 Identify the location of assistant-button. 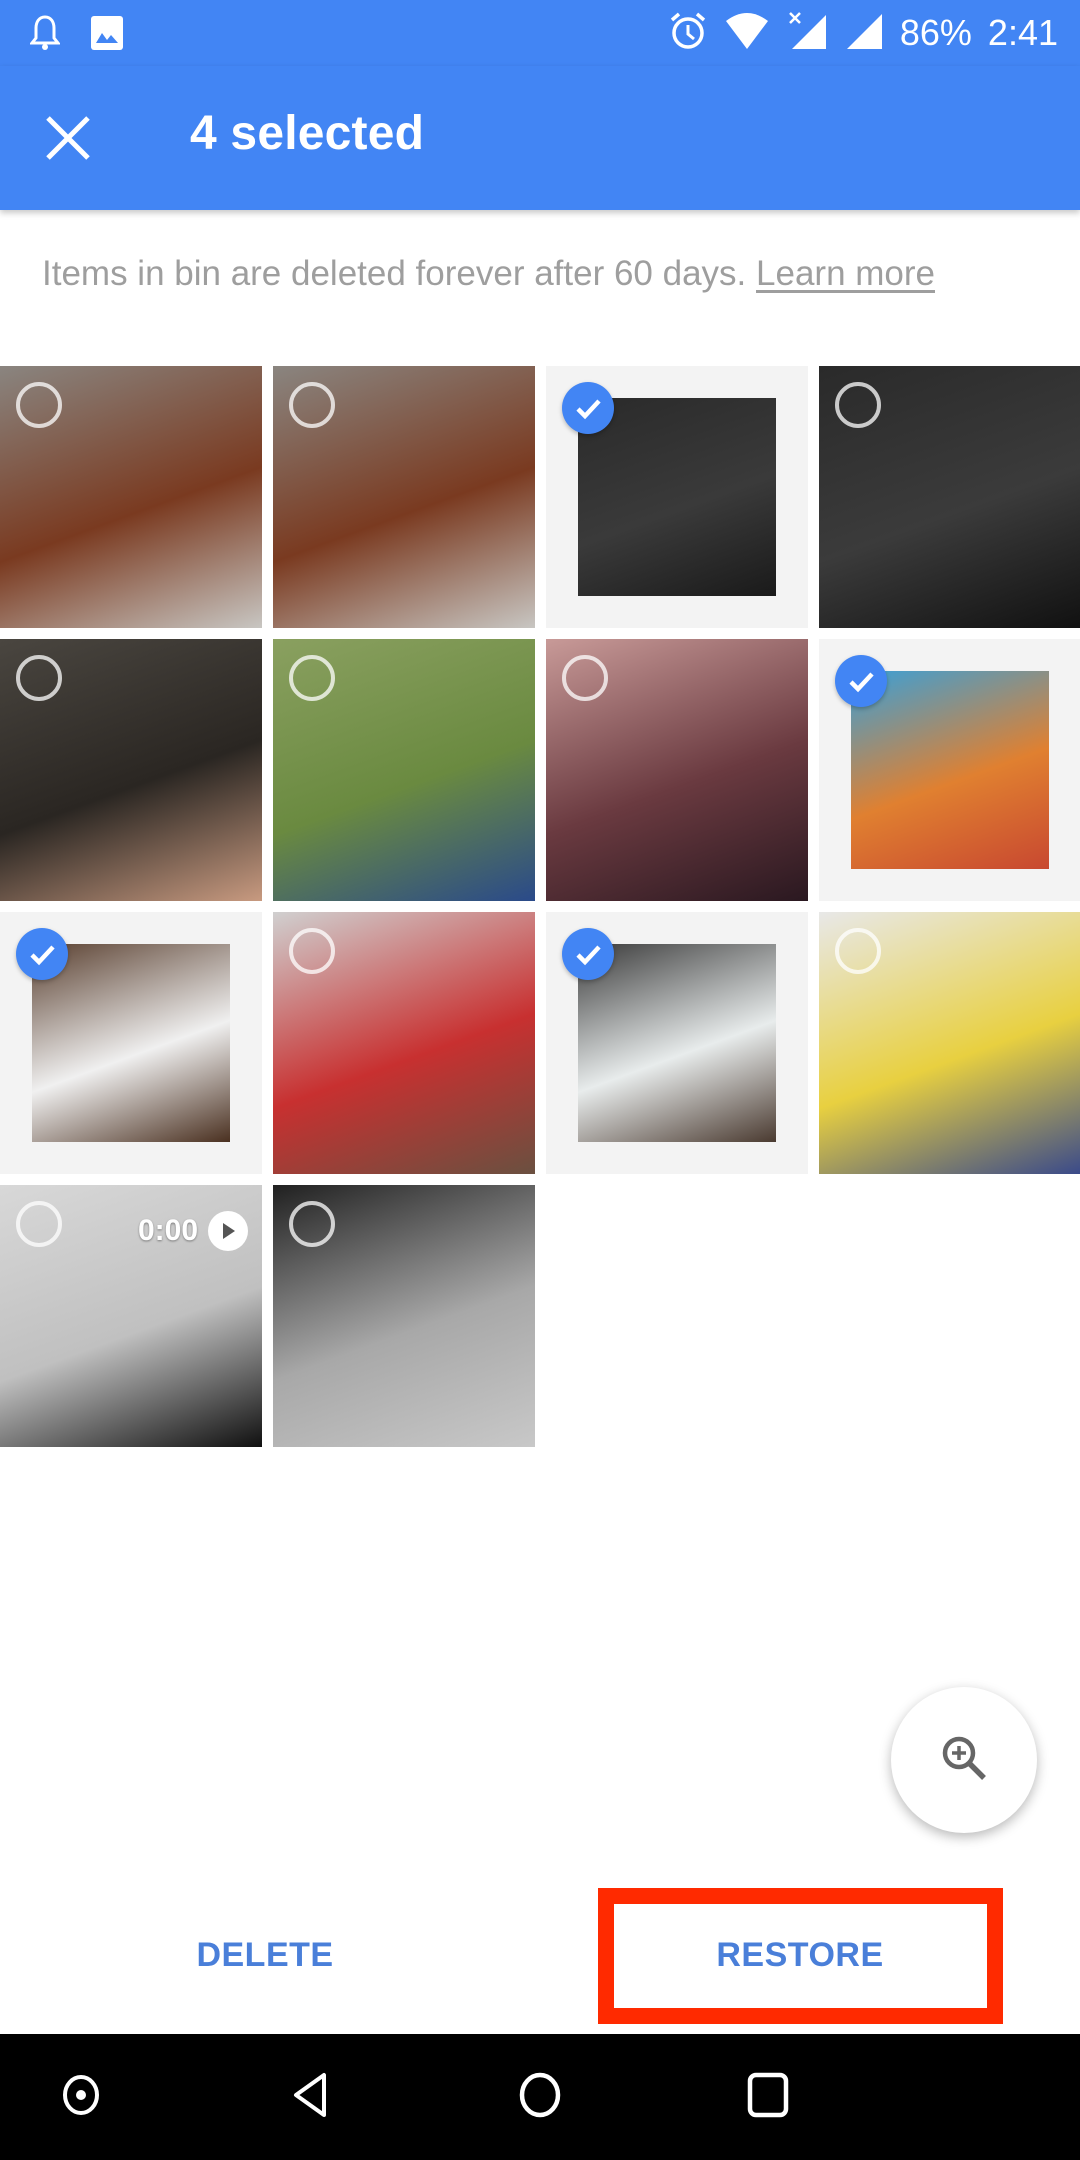
(81, 2097).